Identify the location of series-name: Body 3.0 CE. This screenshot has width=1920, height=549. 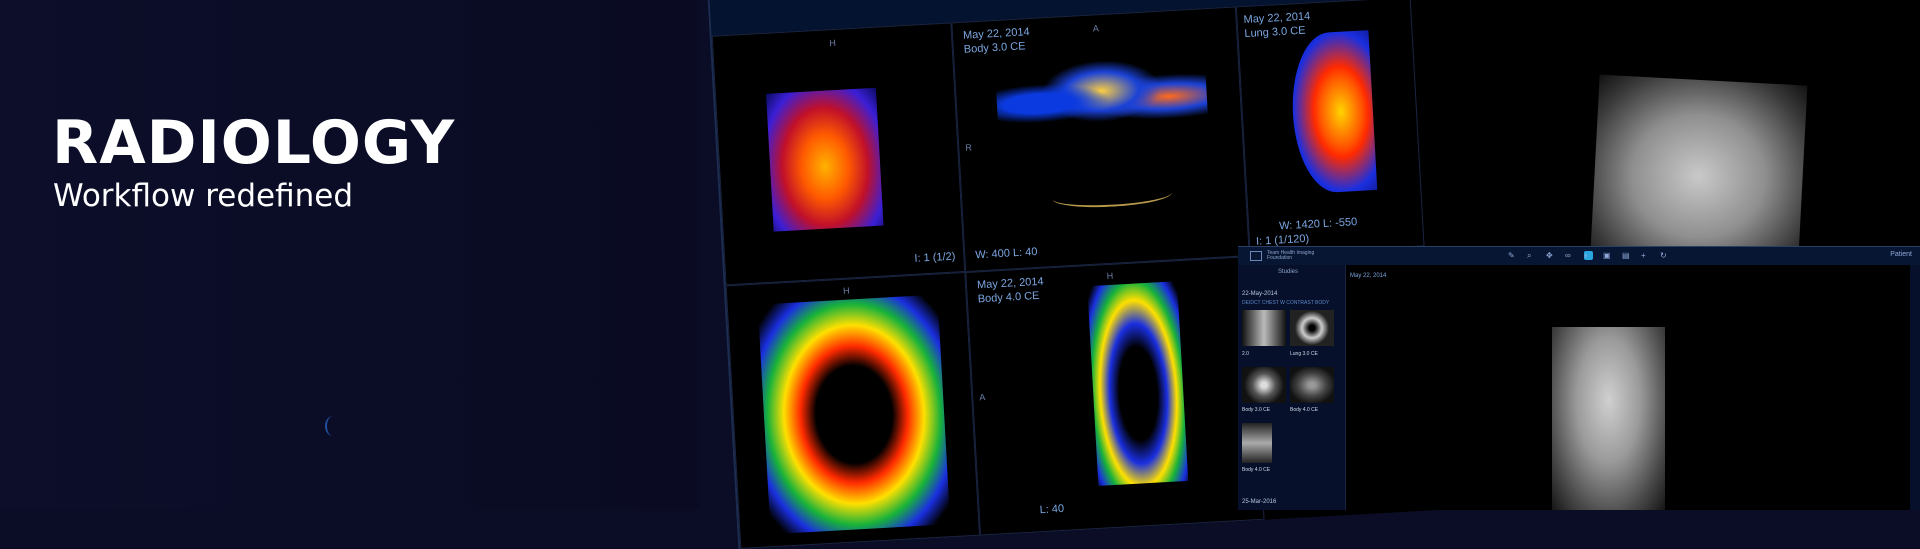
(994, 47).